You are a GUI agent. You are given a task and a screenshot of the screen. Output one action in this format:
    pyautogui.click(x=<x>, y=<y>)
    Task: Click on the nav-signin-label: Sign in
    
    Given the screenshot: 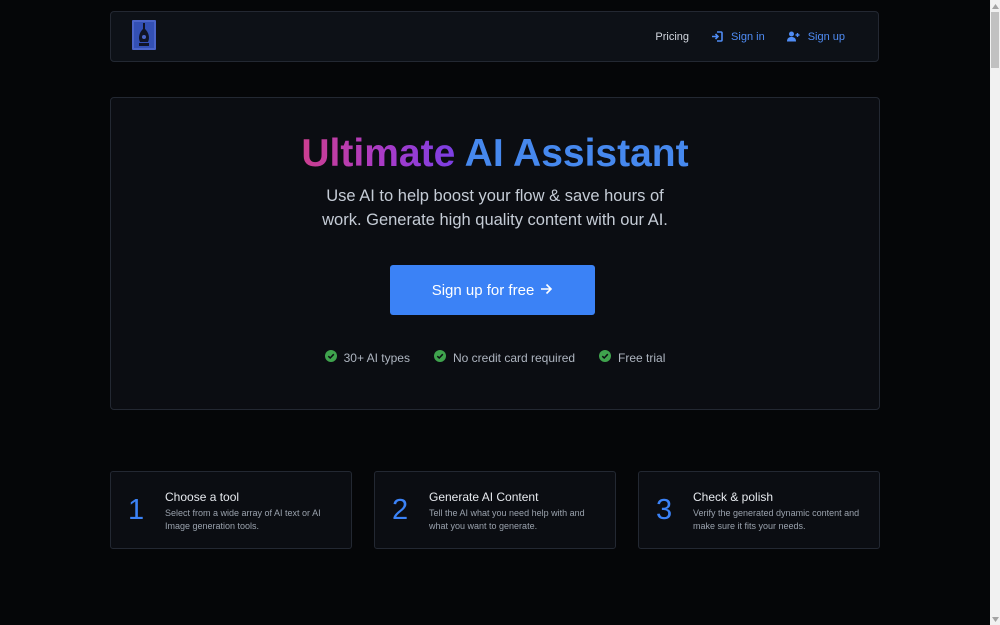 What is the action you would take?
    pyautogui.click(x=748, y=36)
    